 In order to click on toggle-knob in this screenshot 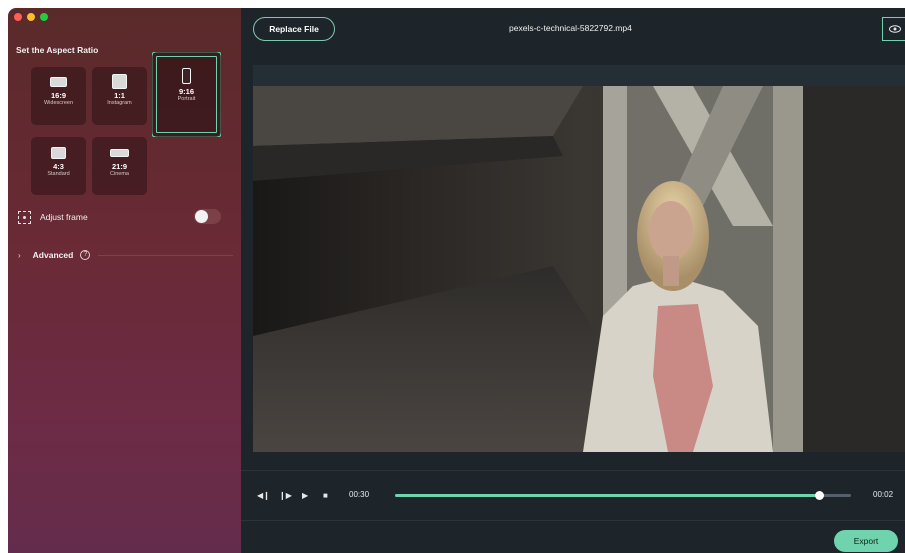, I will do `click(201, 216)`.